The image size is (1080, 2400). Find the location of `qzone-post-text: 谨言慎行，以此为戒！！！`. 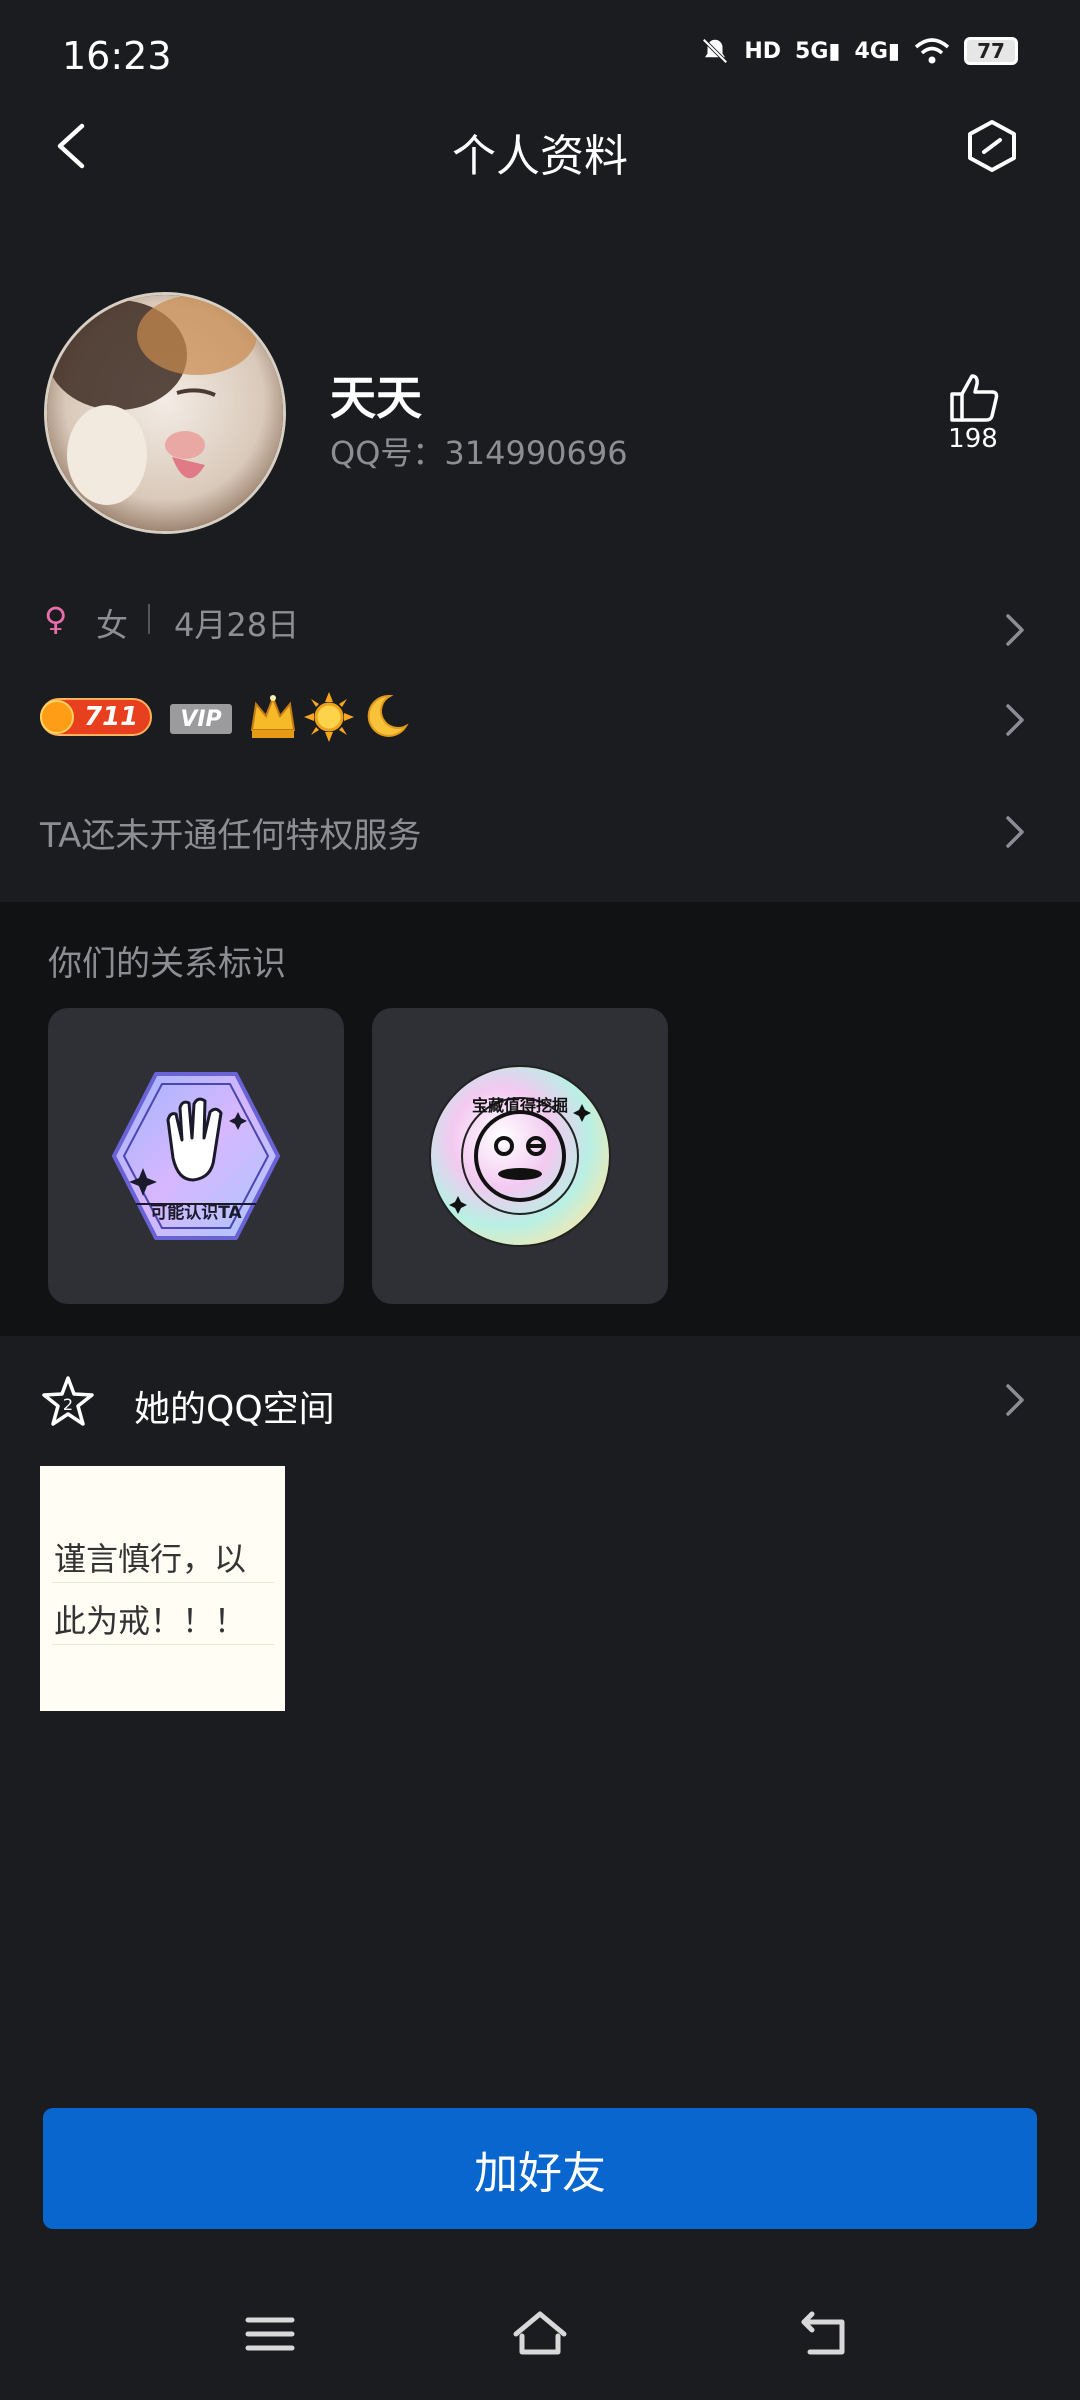

qzone-post-text: 谨言慎行，以此为戒！！！ is located at coordinates (150, 1590).